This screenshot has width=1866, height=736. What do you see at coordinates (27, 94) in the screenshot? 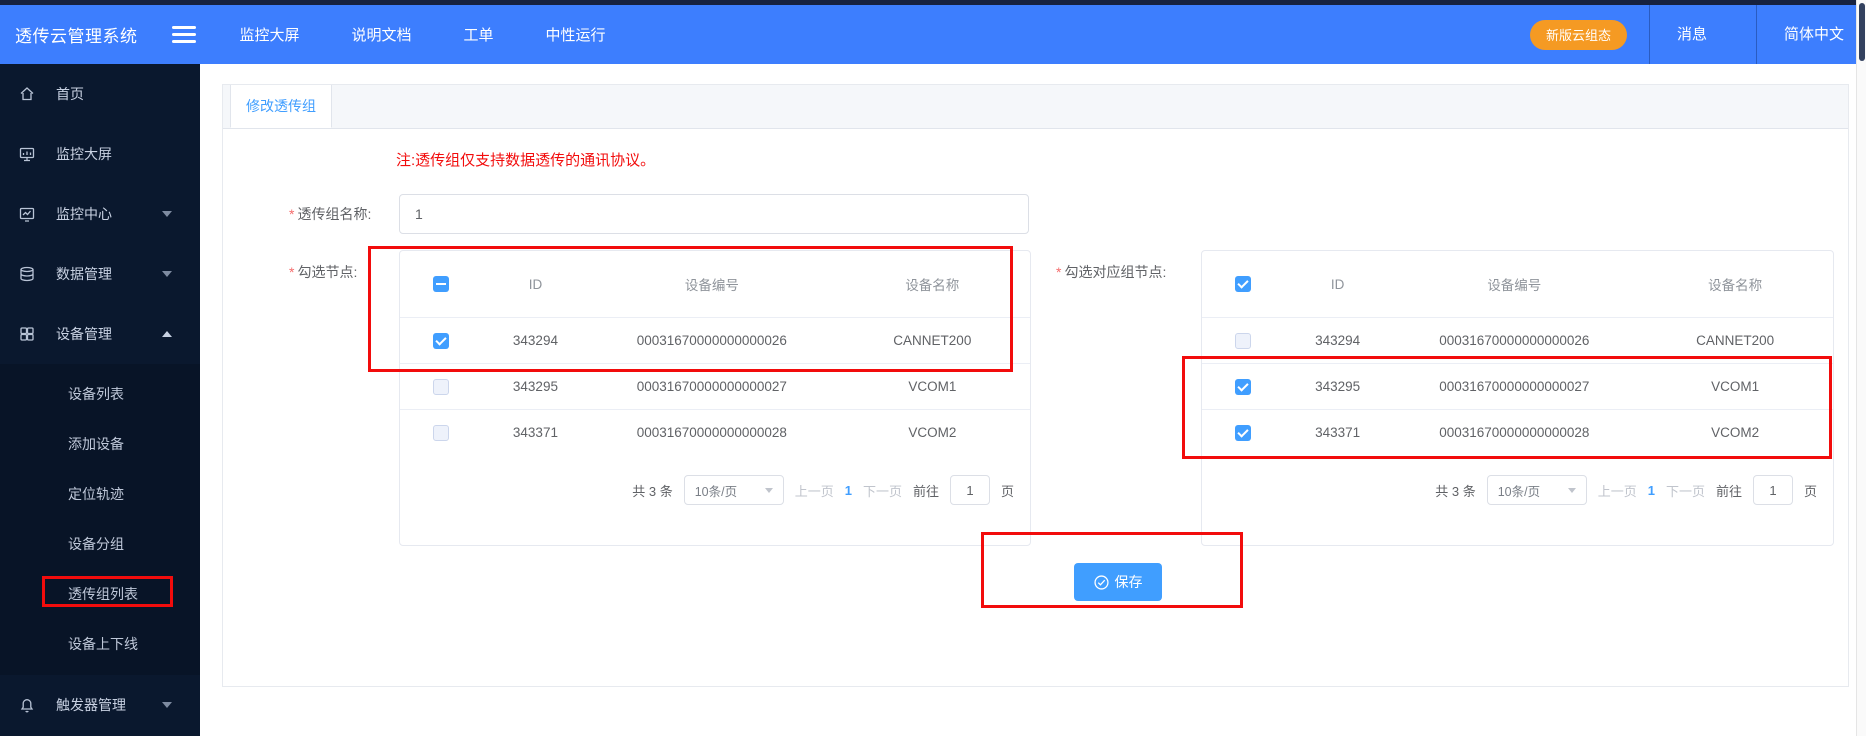
I see `home-icon` at bounding box center [27, 94].